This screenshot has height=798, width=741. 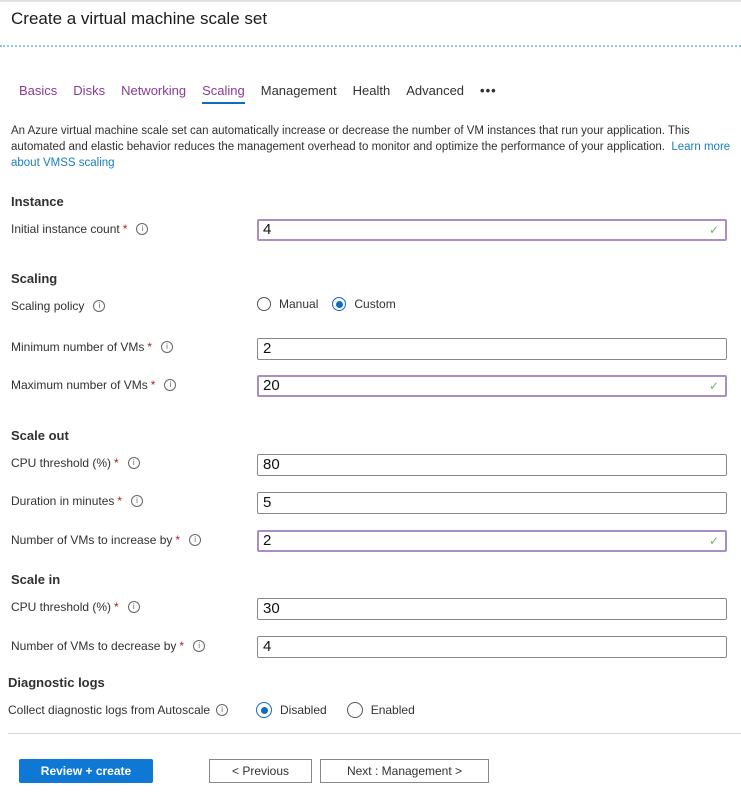 What do you see at coordinates (89, 90) in the screenshot?
I see `tab-disks: Disks` at bounding box center [89, 90].